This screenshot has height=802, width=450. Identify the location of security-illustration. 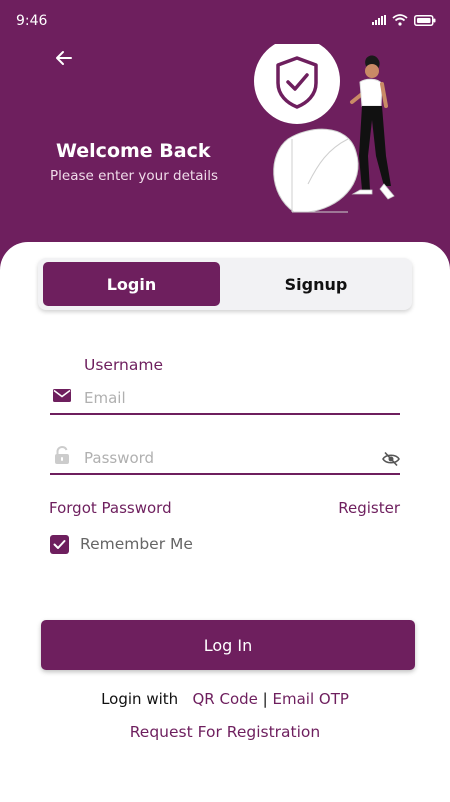
(324, 128).